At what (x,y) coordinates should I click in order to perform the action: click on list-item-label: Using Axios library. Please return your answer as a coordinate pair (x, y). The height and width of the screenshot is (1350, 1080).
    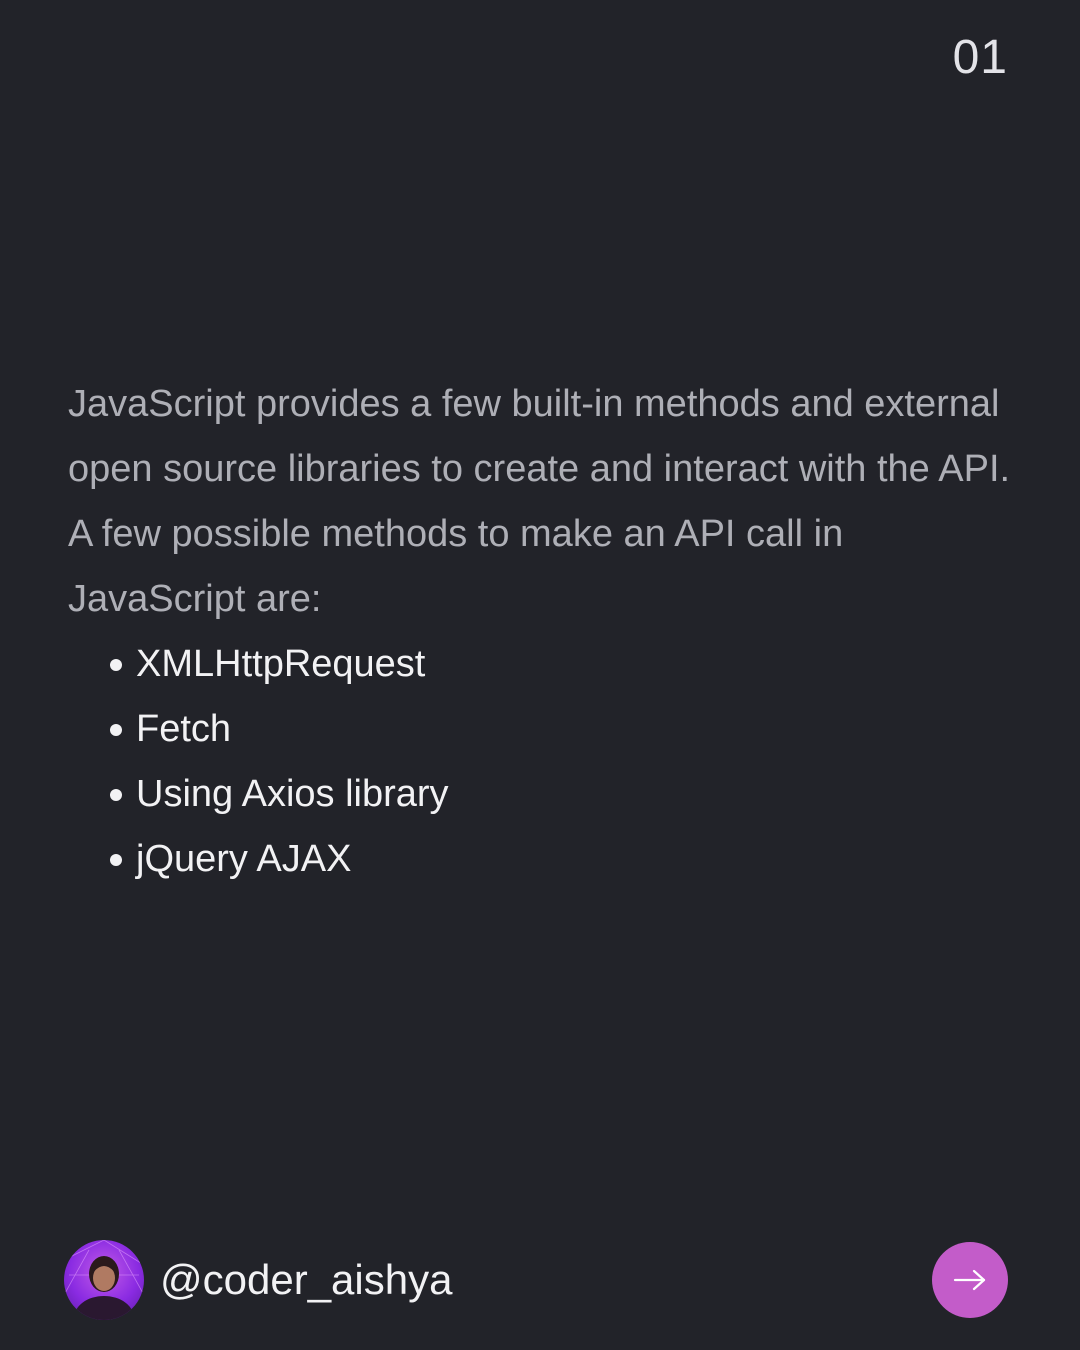
    Looking at the image, I should click on (292, 794).